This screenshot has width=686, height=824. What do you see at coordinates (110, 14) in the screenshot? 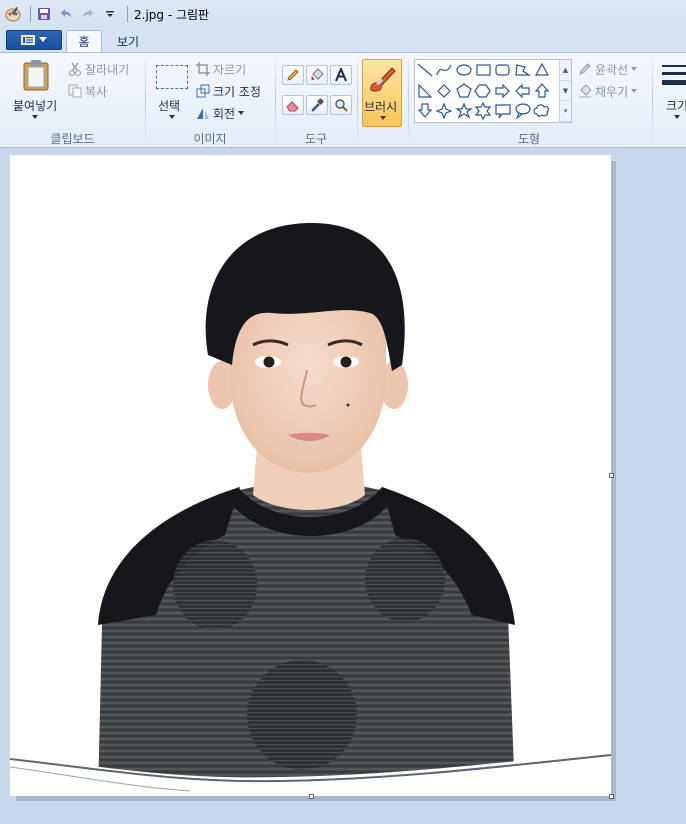
I see `customize-dropdown-icon` at bounding box center [110, 14].